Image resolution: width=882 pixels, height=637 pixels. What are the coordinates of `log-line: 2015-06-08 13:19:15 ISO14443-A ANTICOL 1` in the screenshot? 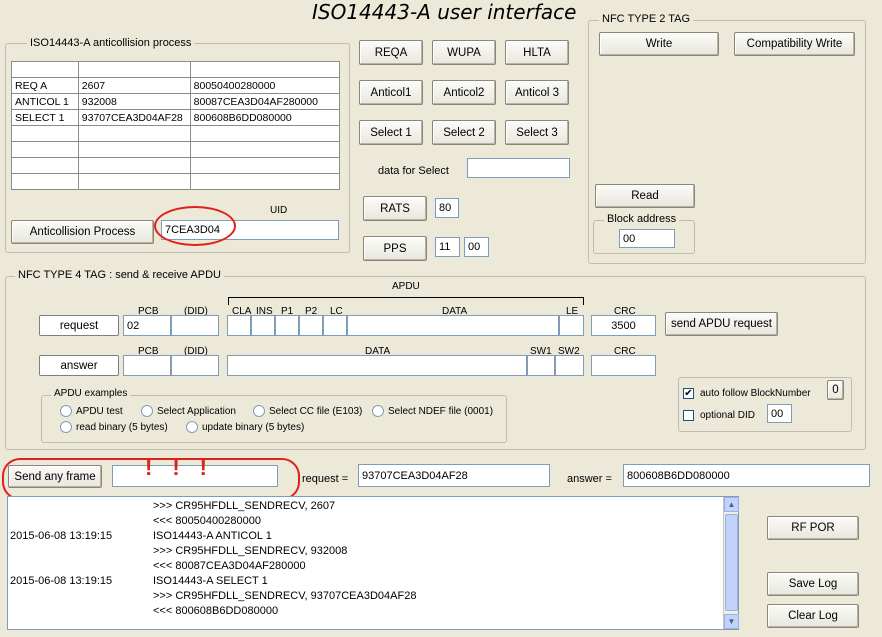 It's located at (141, 536).